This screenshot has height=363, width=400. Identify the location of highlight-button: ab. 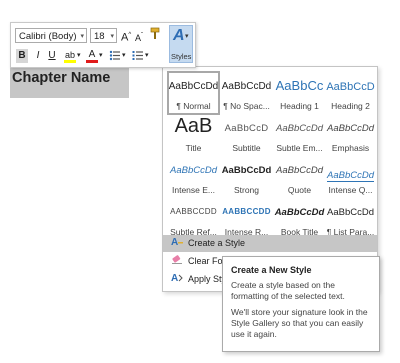
(70, 55).